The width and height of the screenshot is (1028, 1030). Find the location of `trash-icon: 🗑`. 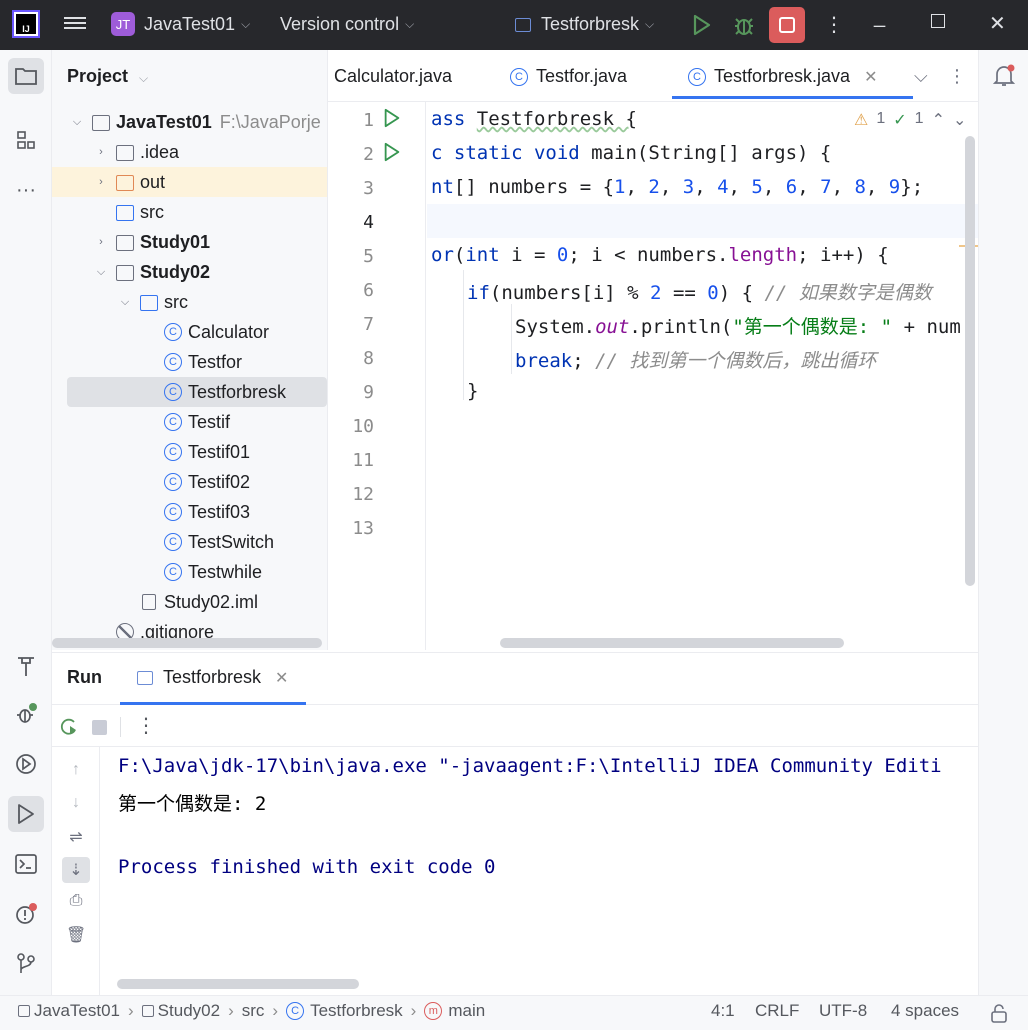

trash-icon: 🗑 is located at coordinates (76, 935).